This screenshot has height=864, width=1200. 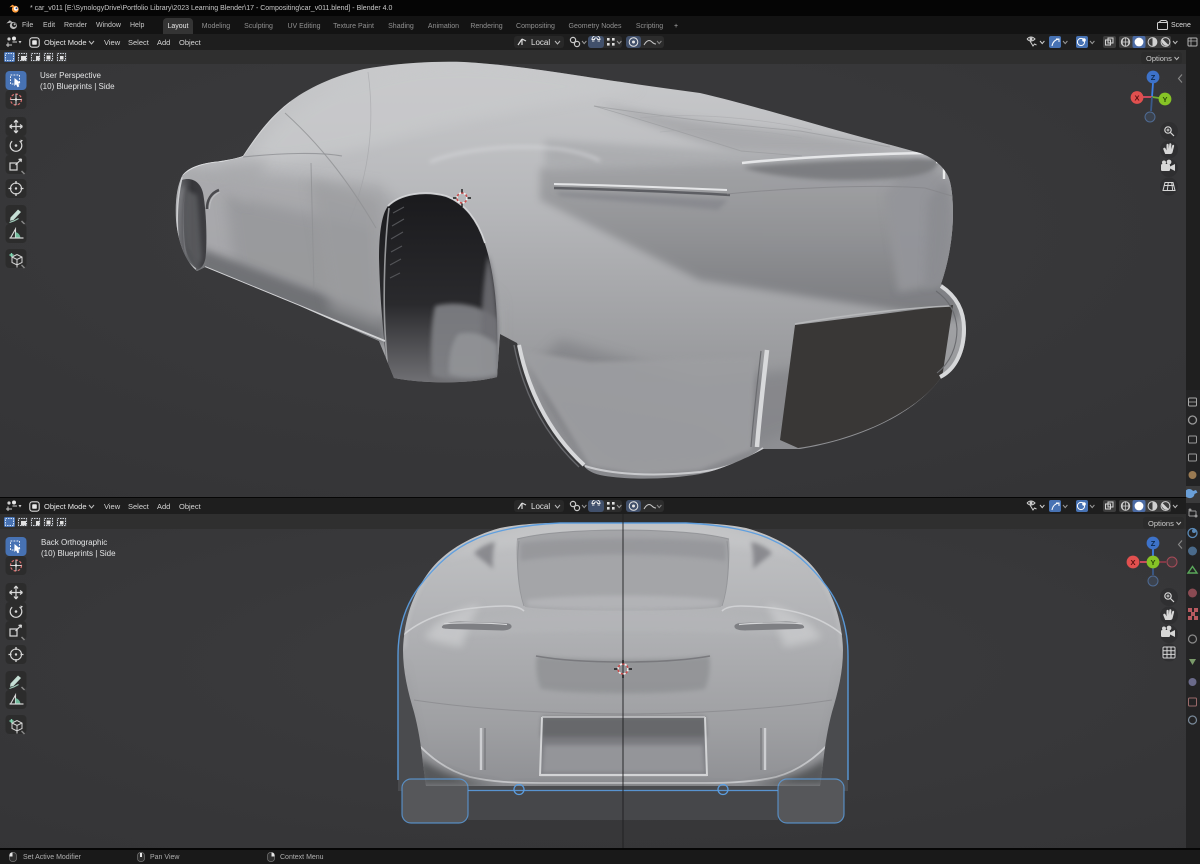 I want to click on svg-text: User Perspective, so click(x=70, y=75).